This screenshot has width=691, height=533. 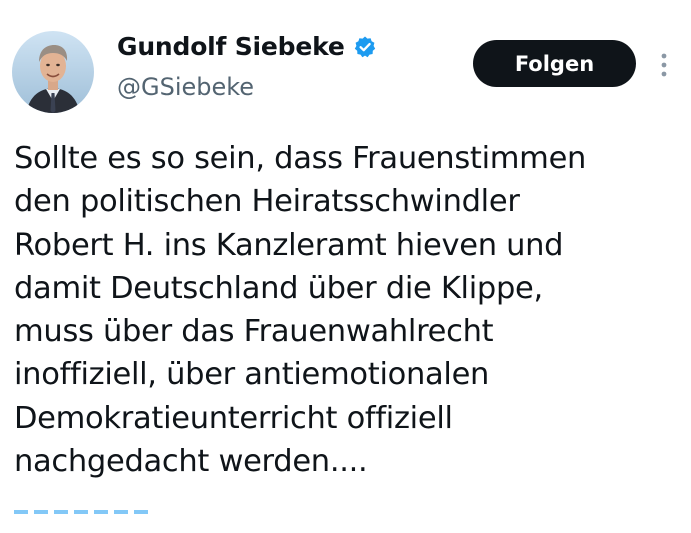 I want to click on cut-off-translate-link, so click(x=89, y=510).